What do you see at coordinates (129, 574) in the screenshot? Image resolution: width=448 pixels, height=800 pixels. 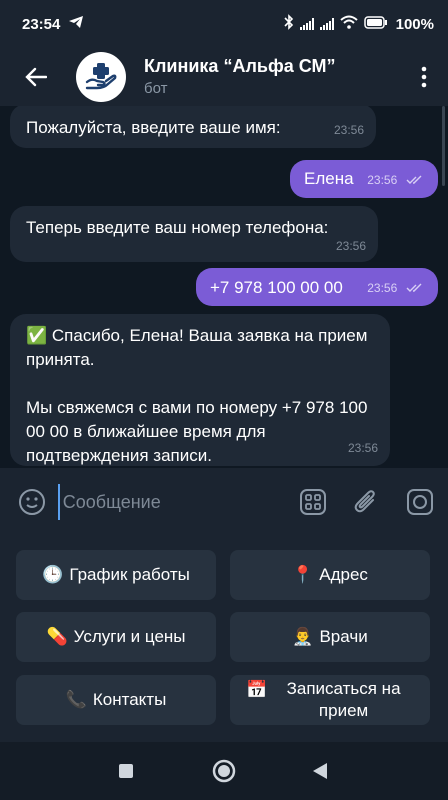 I see `keyboard-button-label: График работы` at bounding box center [129, 574].